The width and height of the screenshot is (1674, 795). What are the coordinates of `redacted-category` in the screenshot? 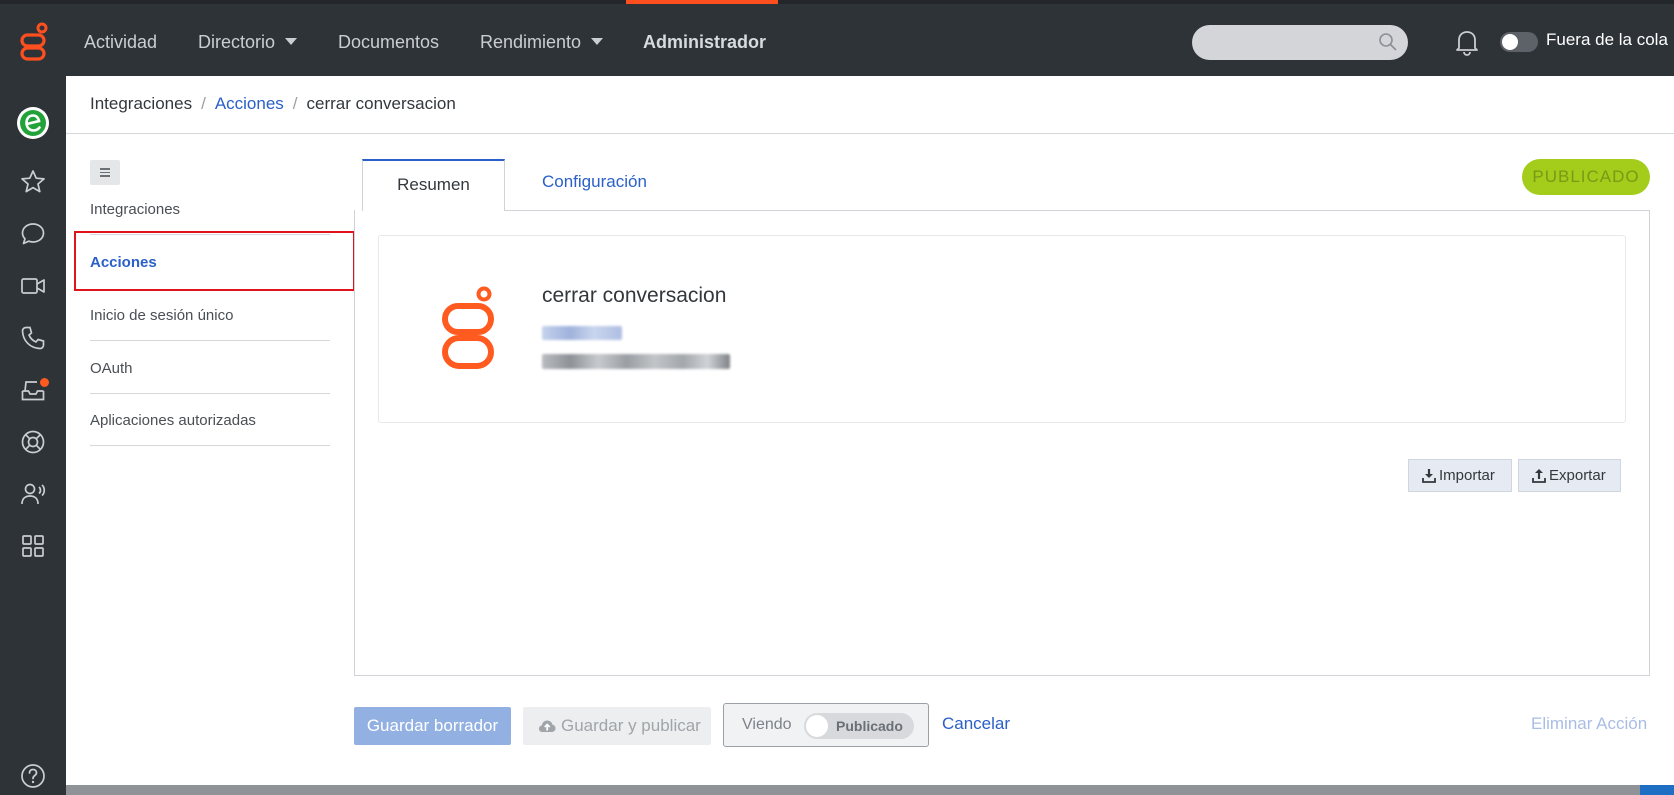 It's located at (582, 333).